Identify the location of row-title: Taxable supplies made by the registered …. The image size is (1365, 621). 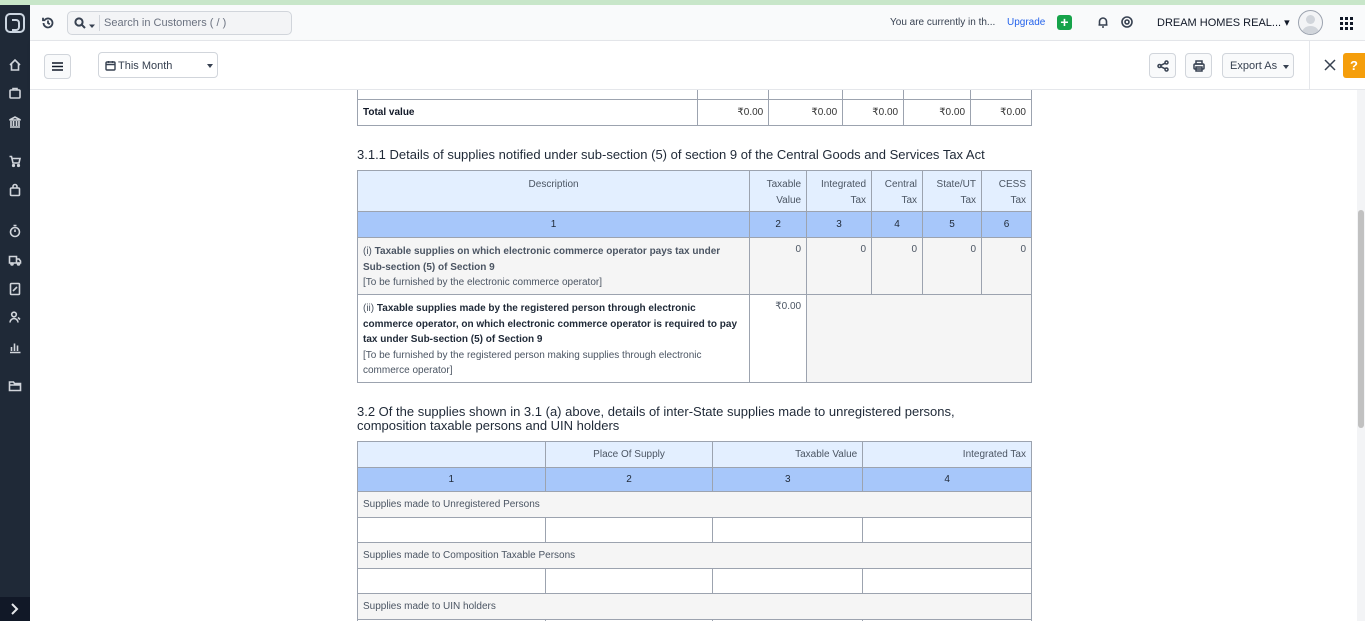
(550, 324).